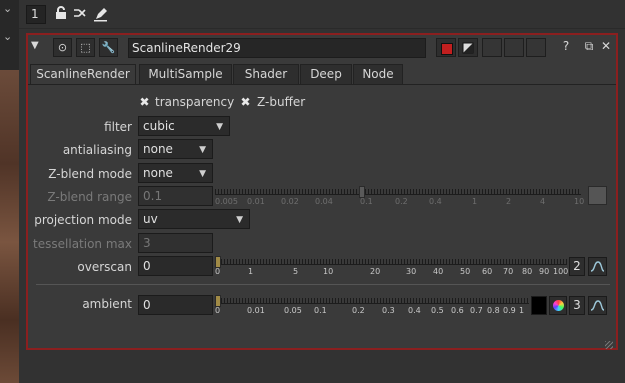 This screenshot has width=625, height=383. Describe the element at coordinates (543, 201) in the screenshot. I see `tick-label: 4` at that location.